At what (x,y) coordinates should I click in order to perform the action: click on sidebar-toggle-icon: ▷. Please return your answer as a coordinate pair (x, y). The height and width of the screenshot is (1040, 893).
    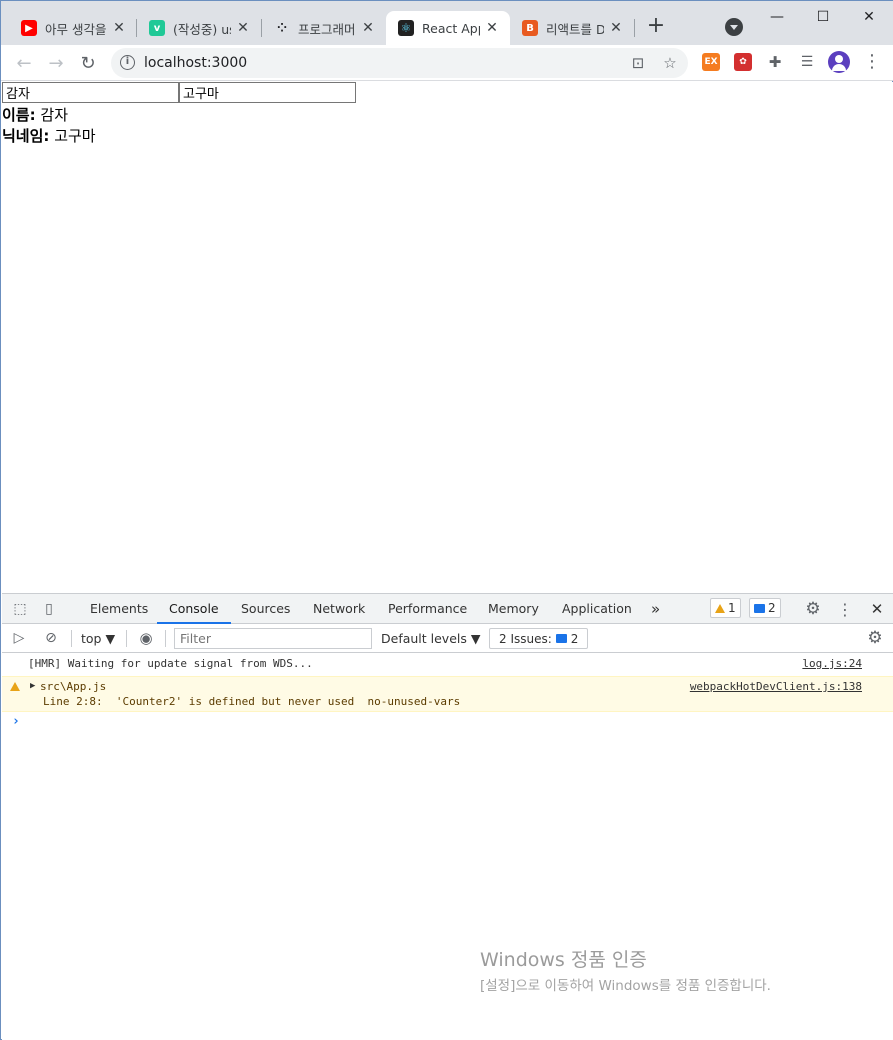
    Looking at the image, I should click on (19, 638).